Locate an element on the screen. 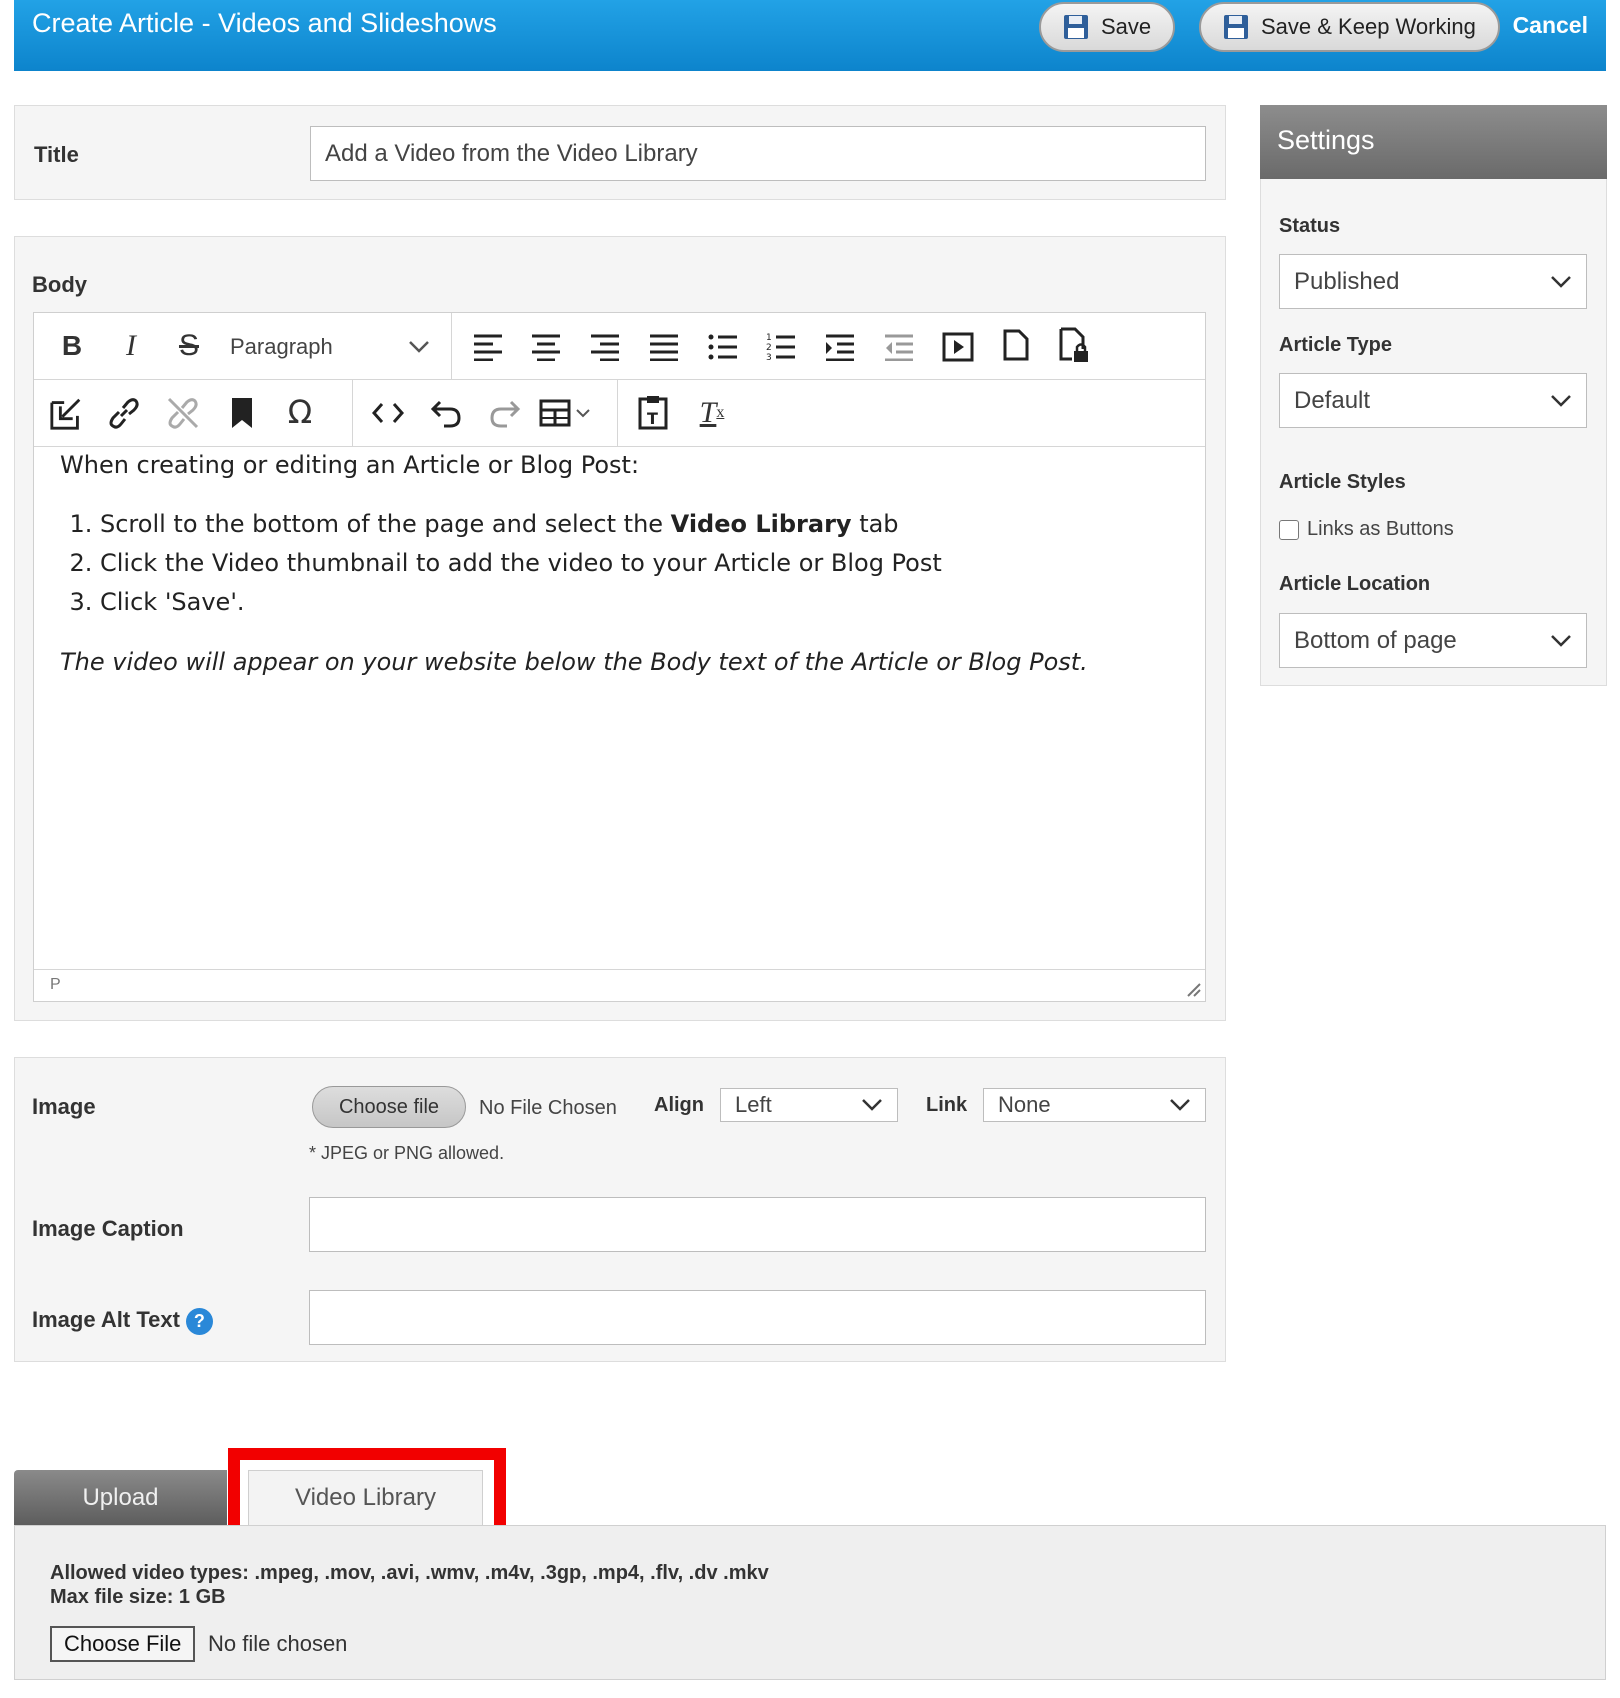 The width and height of the screenshot is (1620, 1698). numbered-list-icon: 123 is located at coordinates (781, 347).